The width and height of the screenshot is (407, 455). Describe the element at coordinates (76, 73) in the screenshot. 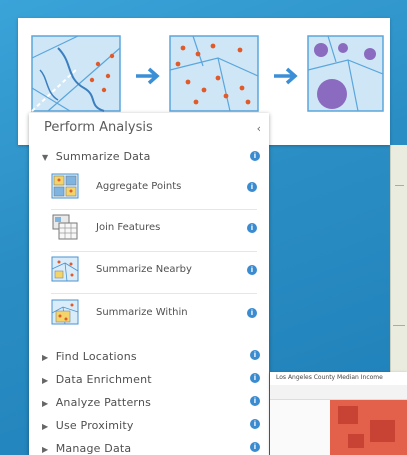

I see `input-layers-icon` at that location.